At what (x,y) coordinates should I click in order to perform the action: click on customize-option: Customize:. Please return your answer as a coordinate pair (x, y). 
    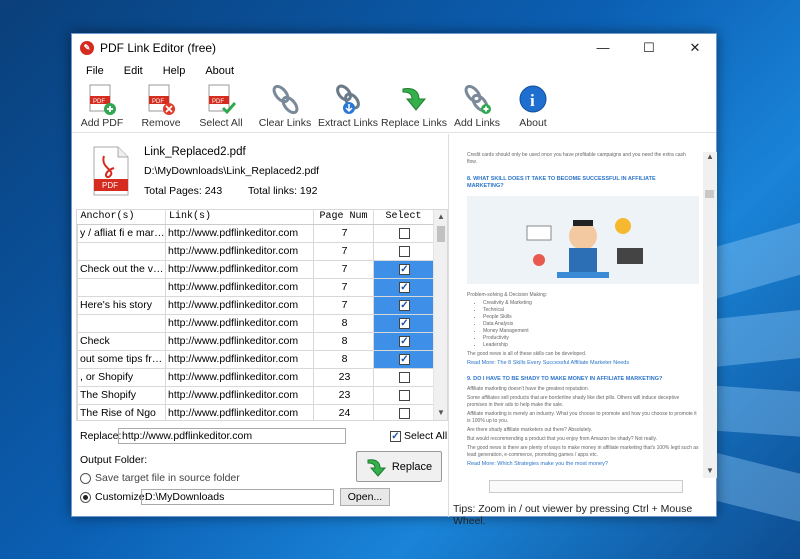
    Looking at the image, I should click on (114, 497).